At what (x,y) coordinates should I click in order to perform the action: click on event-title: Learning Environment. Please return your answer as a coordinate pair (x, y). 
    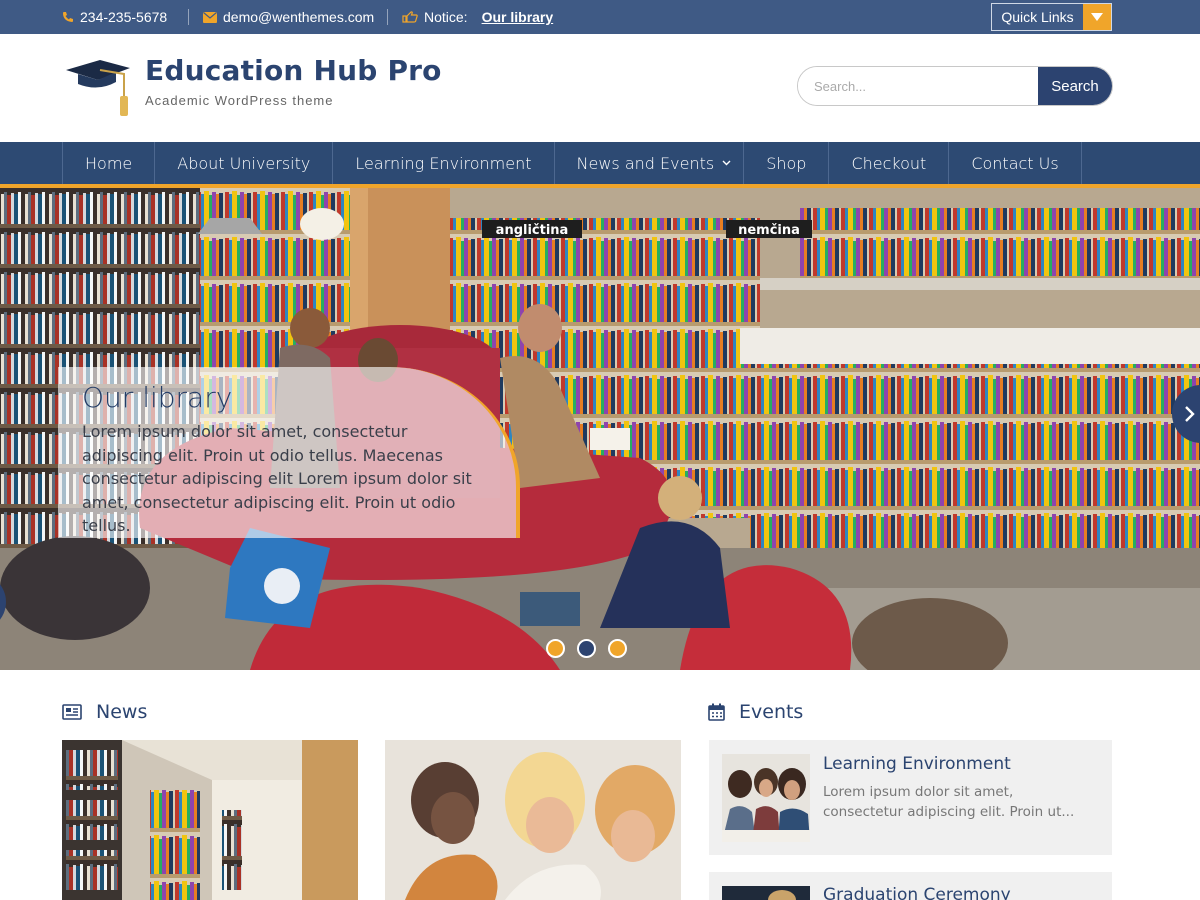
    Looking at the image, I should click on (917, 764).